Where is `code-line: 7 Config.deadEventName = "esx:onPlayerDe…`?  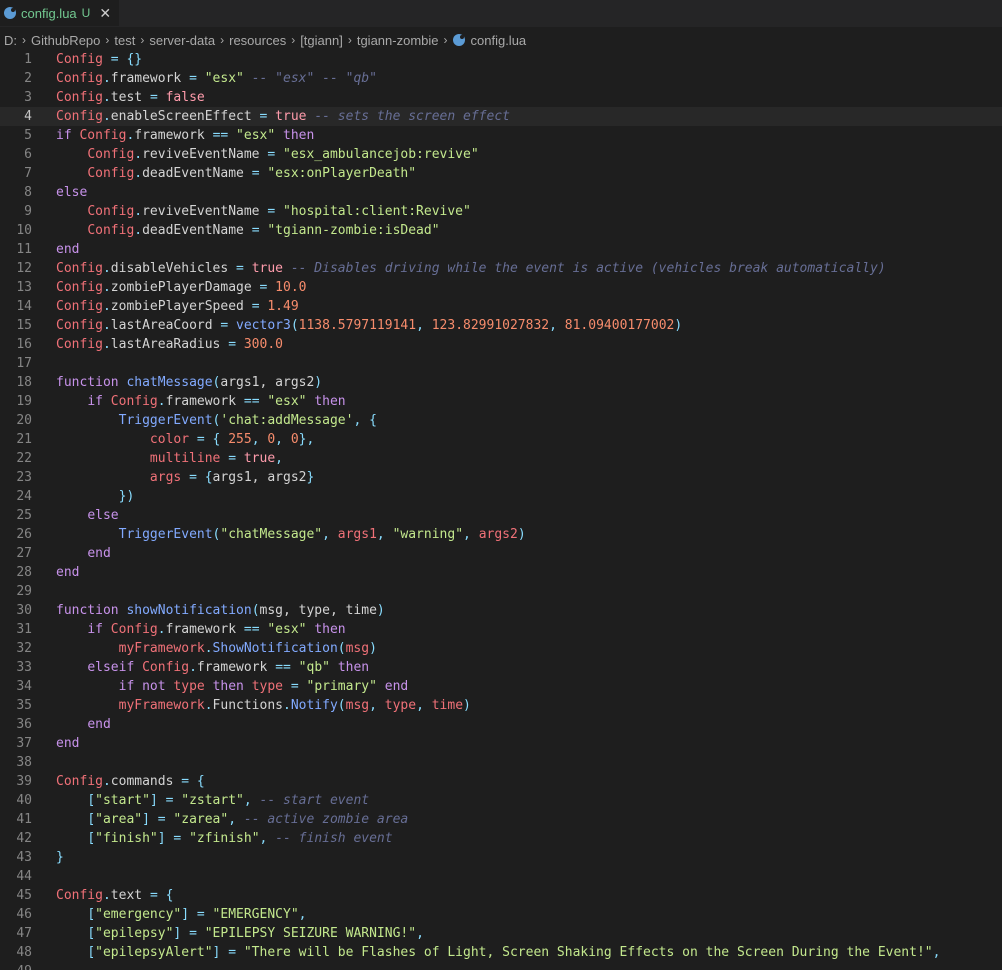 code-line: 7 Config.deadEventName = "esx:onPlayerDe… is located at coordinates (501, 173).